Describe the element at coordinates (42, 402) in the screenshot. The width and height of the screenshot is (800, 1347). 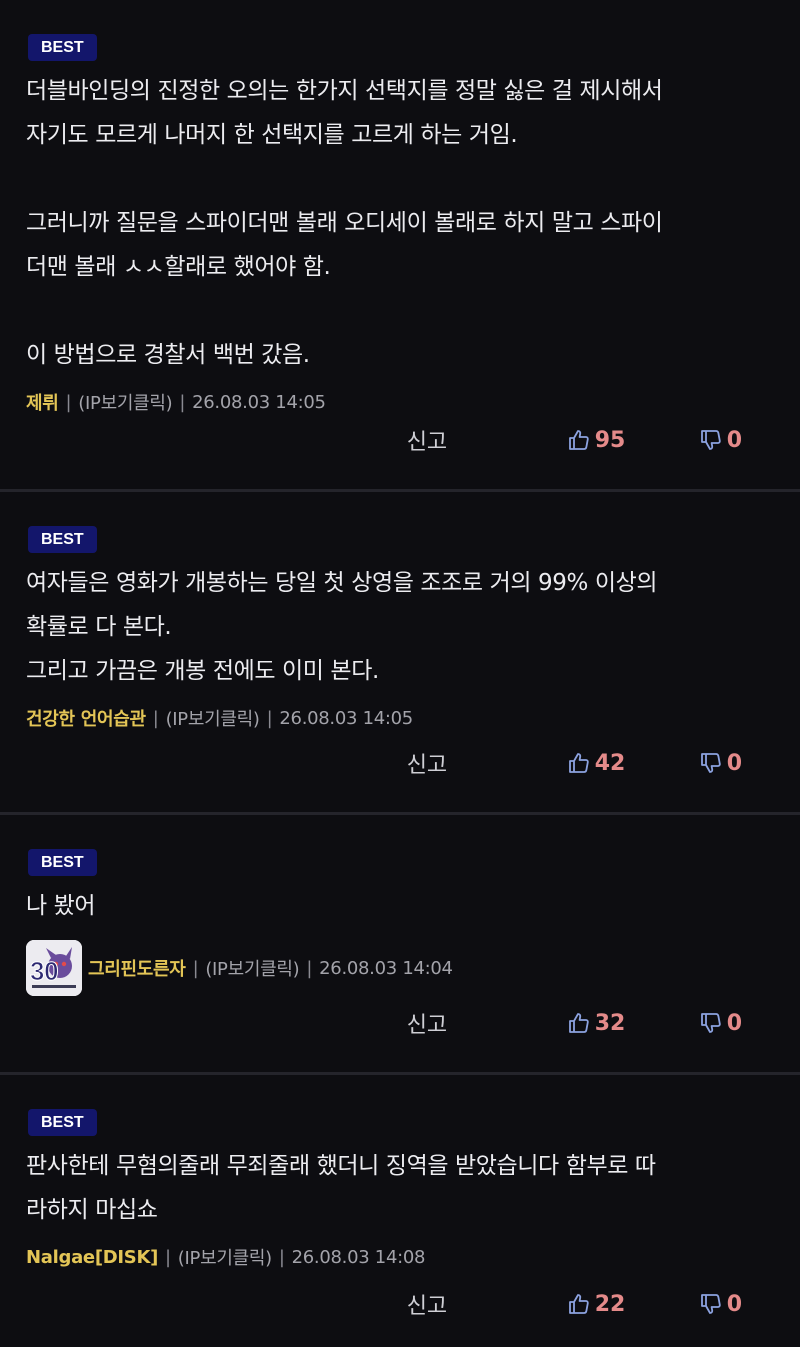
I see `author-name: 제뤼` at that location.